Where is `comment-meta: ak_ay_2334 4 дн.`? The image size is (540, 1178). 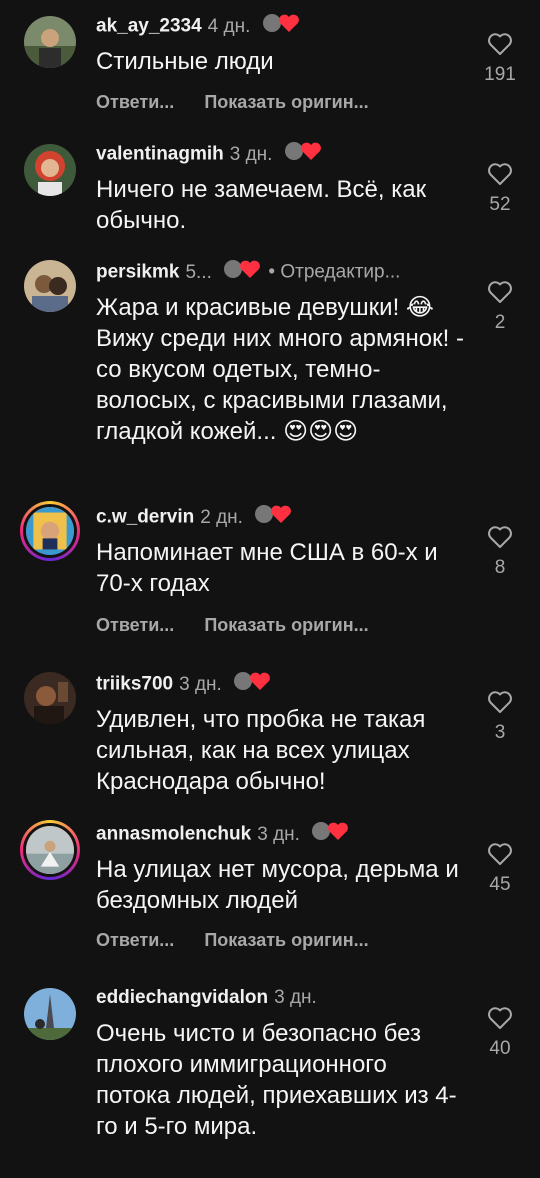 comment-meta: ak_ay_2334 4 дн. is located at coordinates (199, 26).